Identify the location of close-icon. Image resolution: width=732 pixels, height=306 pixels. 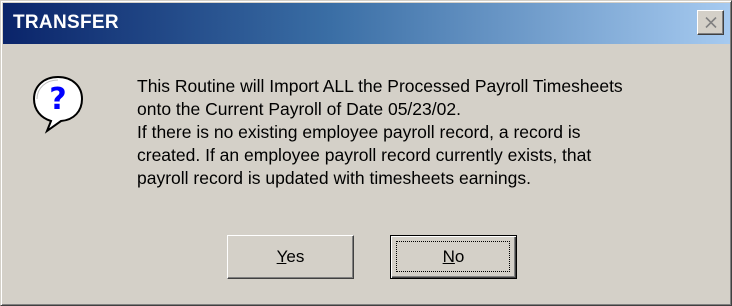
(710, 22).